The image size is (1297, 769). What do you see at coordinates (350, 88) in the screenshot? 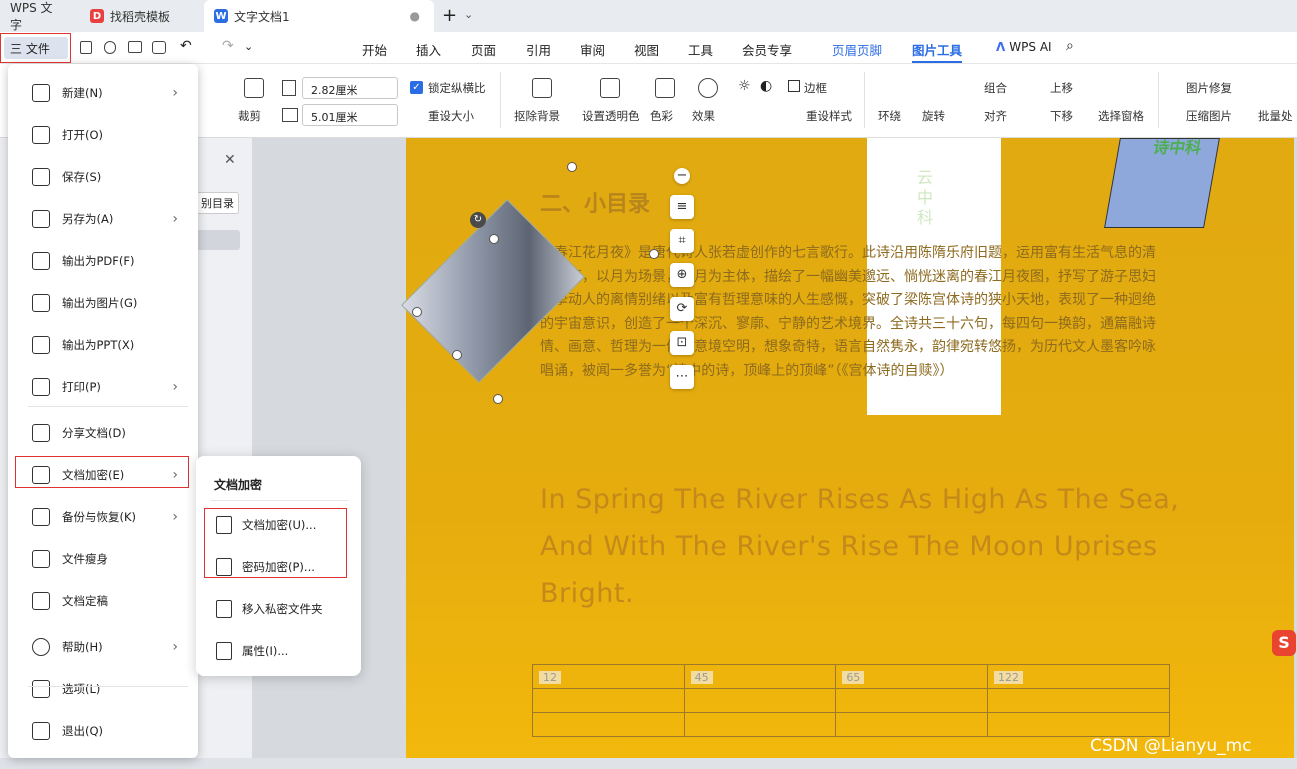
I see `width-input: 2.82厘米` at bounding box center [350, 88].